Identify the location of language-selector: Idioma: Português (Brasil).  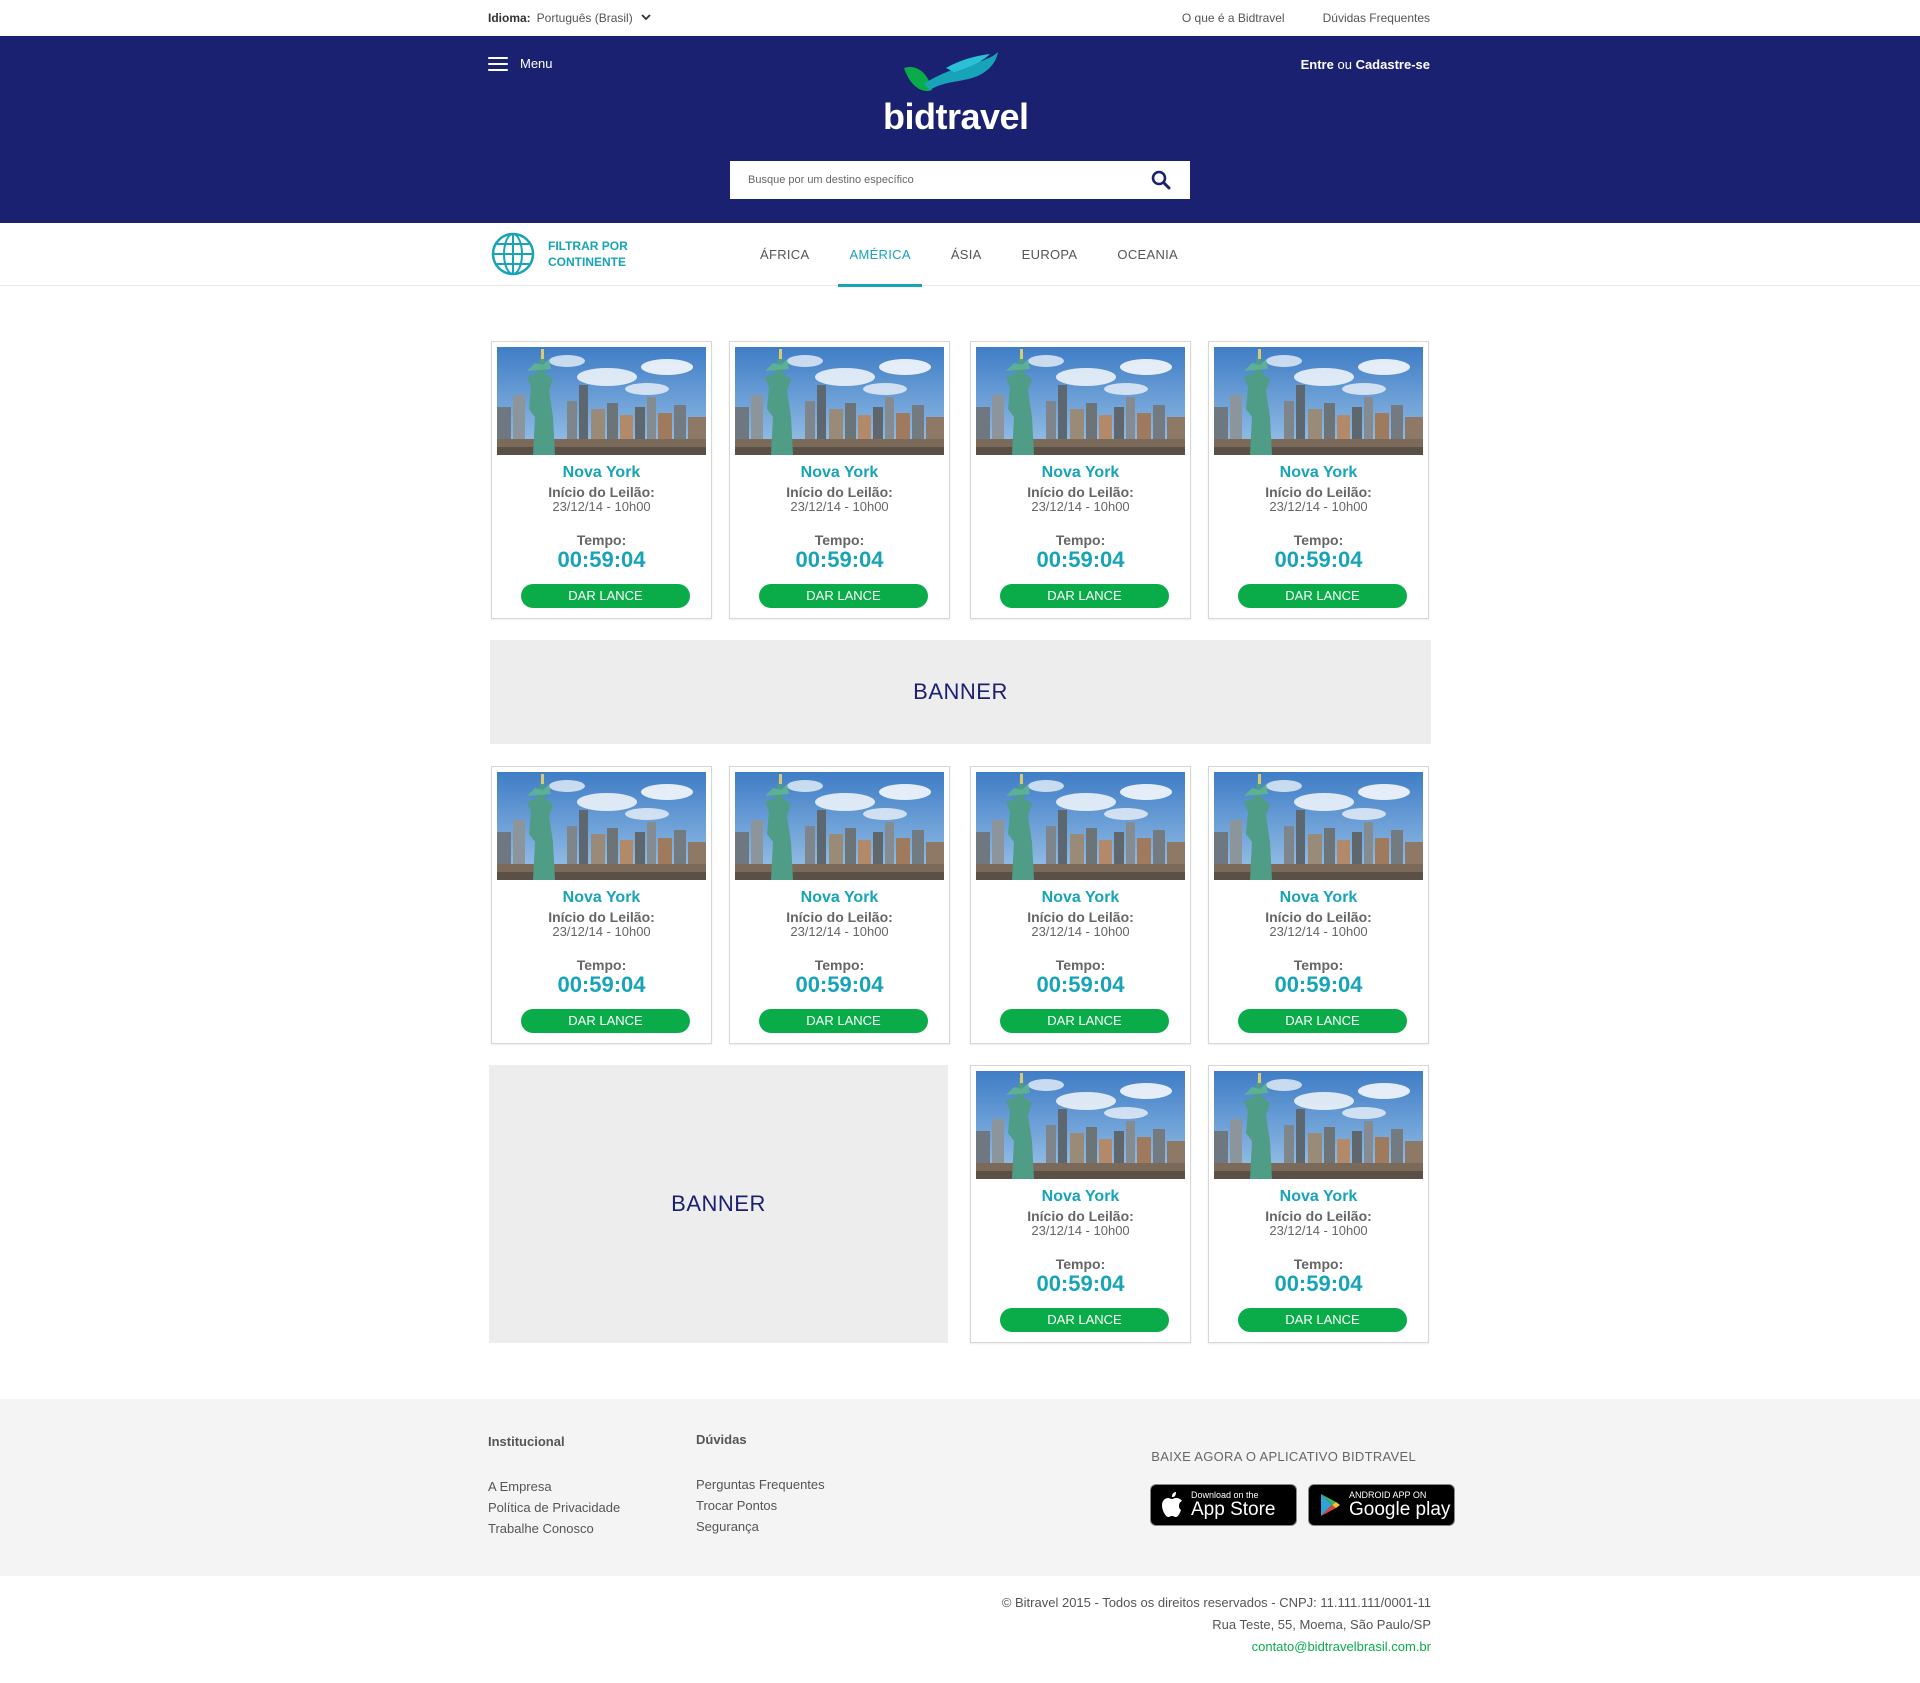
(569, 18).